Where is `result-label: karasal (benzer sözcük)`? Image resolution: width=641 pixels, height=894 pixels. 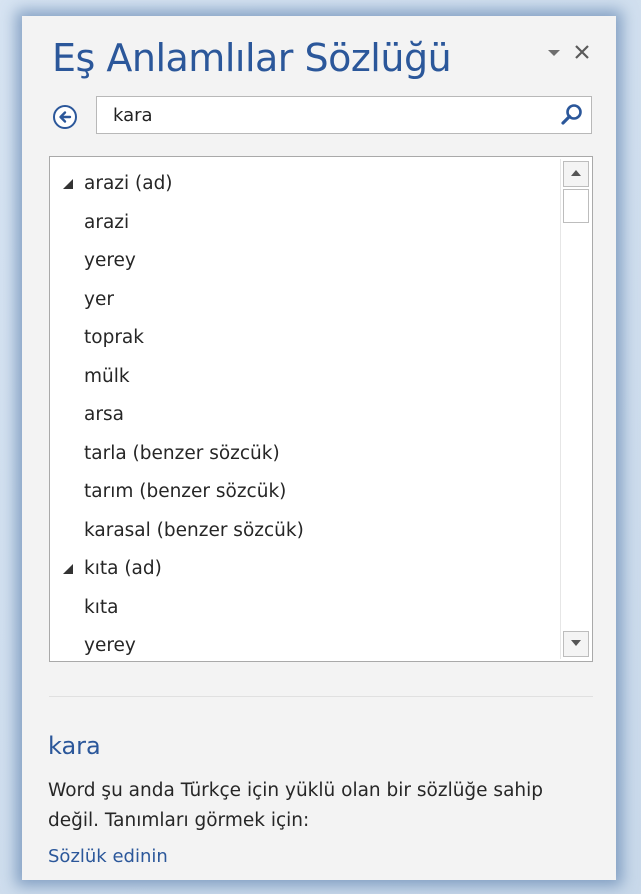 result-label: karasal (benzer sözcük) is located at coordinates (194, 530).